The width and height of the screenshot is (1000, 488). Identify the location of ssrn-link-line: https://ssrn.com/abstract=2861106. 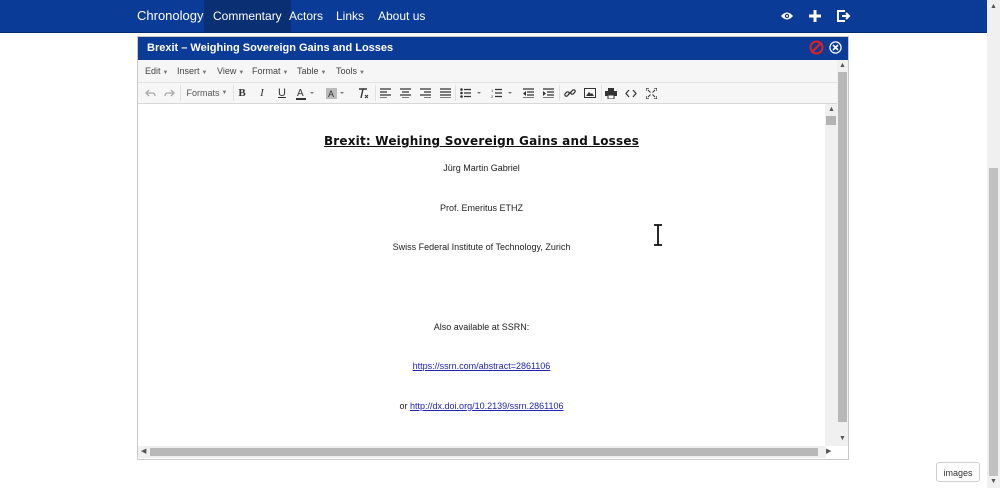
(481, 366).